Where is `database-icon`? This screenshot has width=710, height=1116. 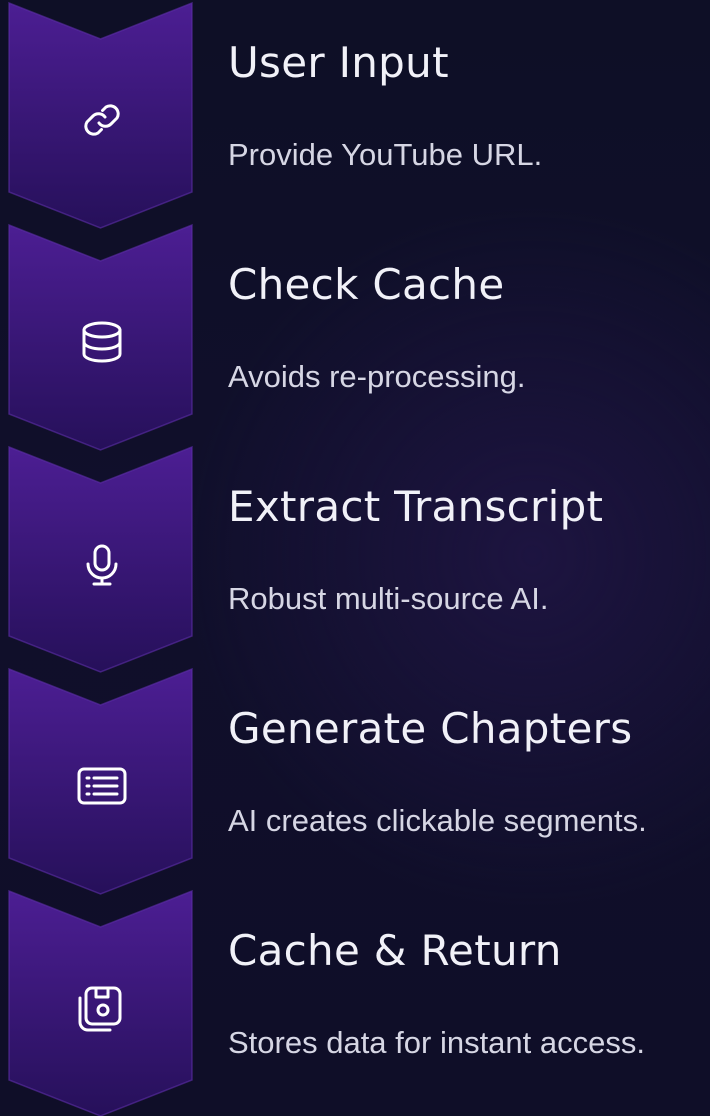 database-icon is located at coordinates (102, 342).